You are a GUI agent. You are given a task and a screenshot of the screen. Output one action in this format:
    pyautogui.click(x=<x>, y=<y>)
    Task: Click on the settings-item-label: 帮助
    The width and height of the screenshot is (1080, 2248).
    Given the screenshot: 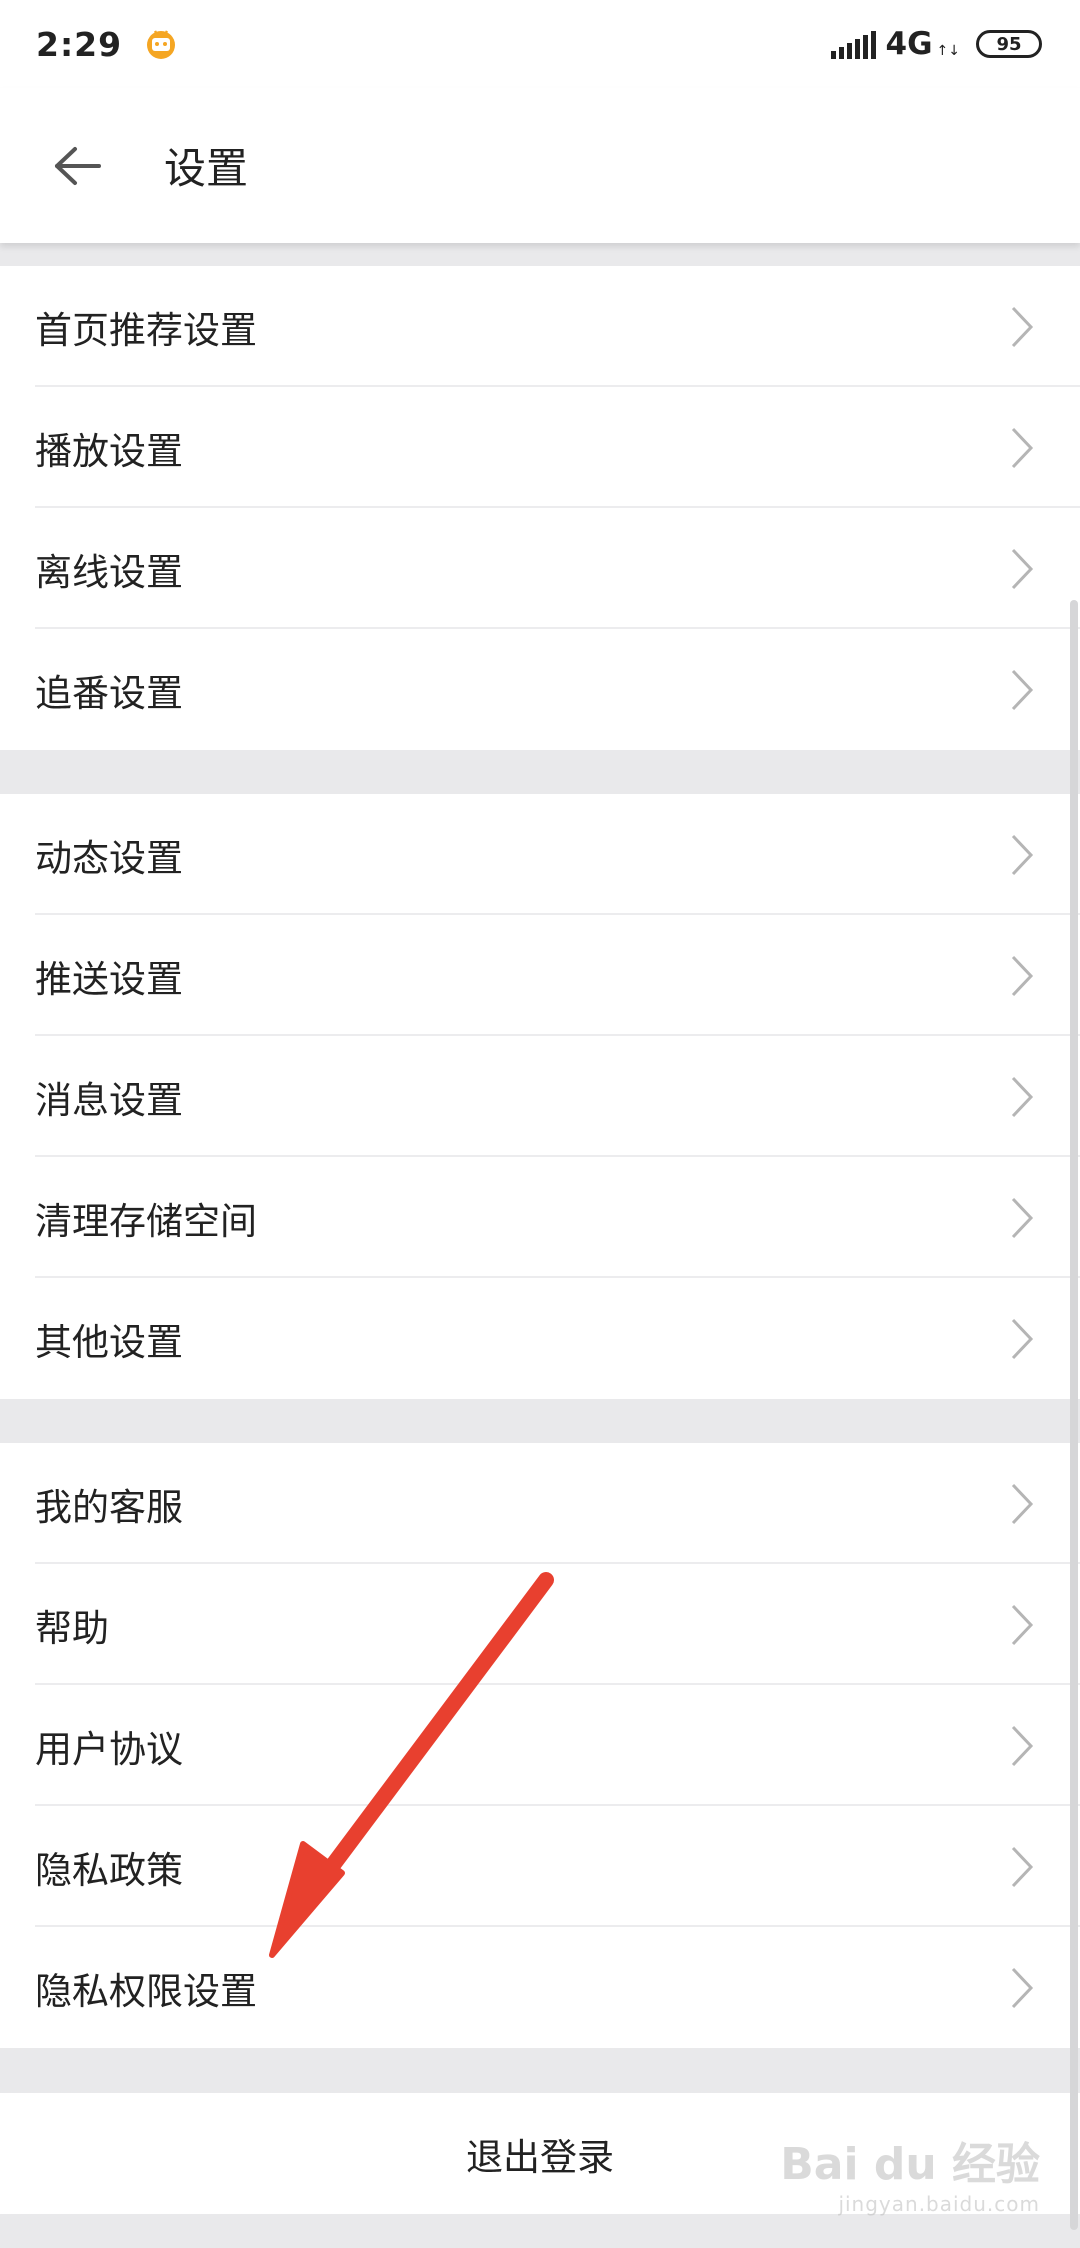 What is the action you would take?
    pyautogui.click(x=72, y=1628)
    